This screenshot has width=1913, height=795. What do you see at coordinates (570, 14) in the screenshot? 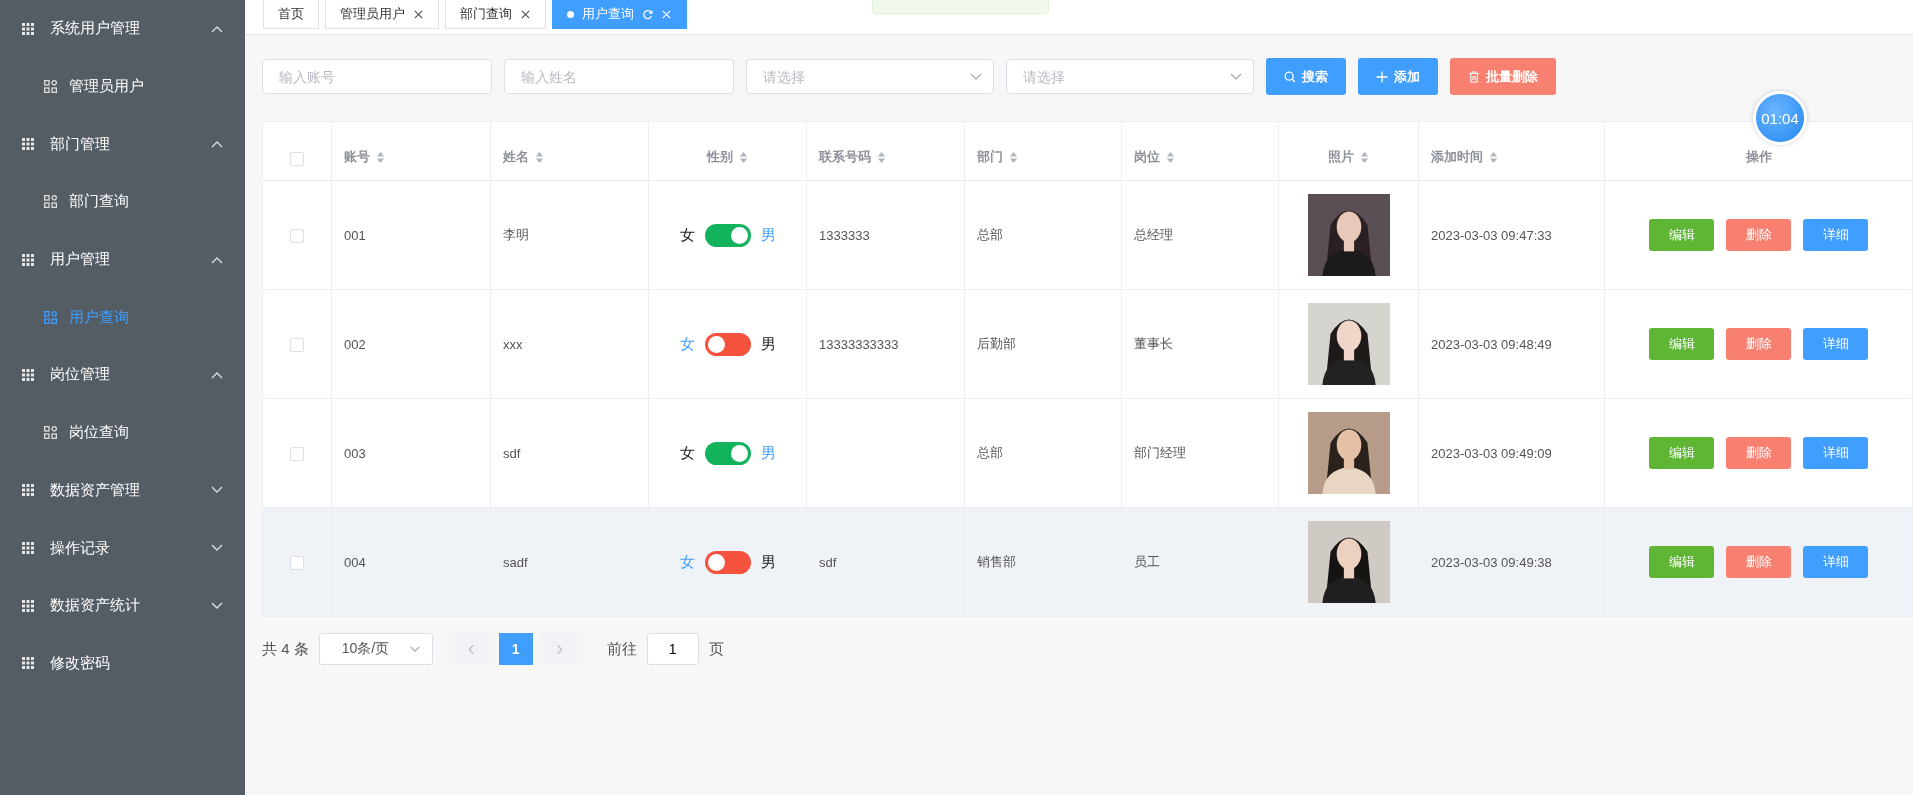
I see `dot-icon` at bounding box center [570, 14].